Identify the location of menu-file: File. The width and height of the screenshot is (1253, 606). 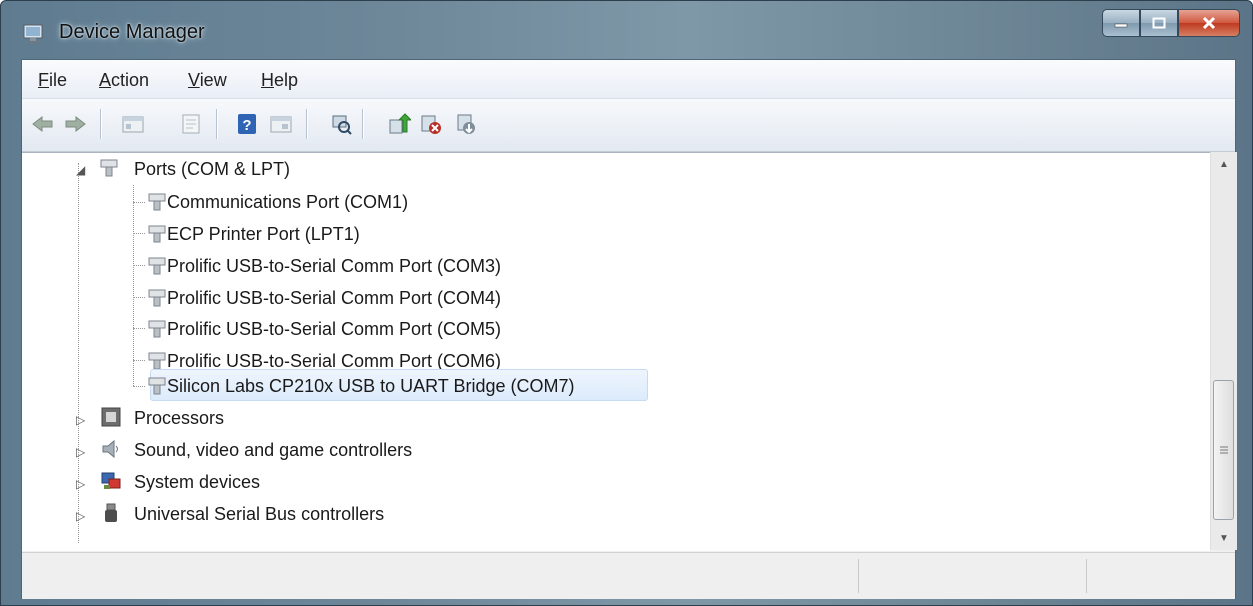
(52, 80).